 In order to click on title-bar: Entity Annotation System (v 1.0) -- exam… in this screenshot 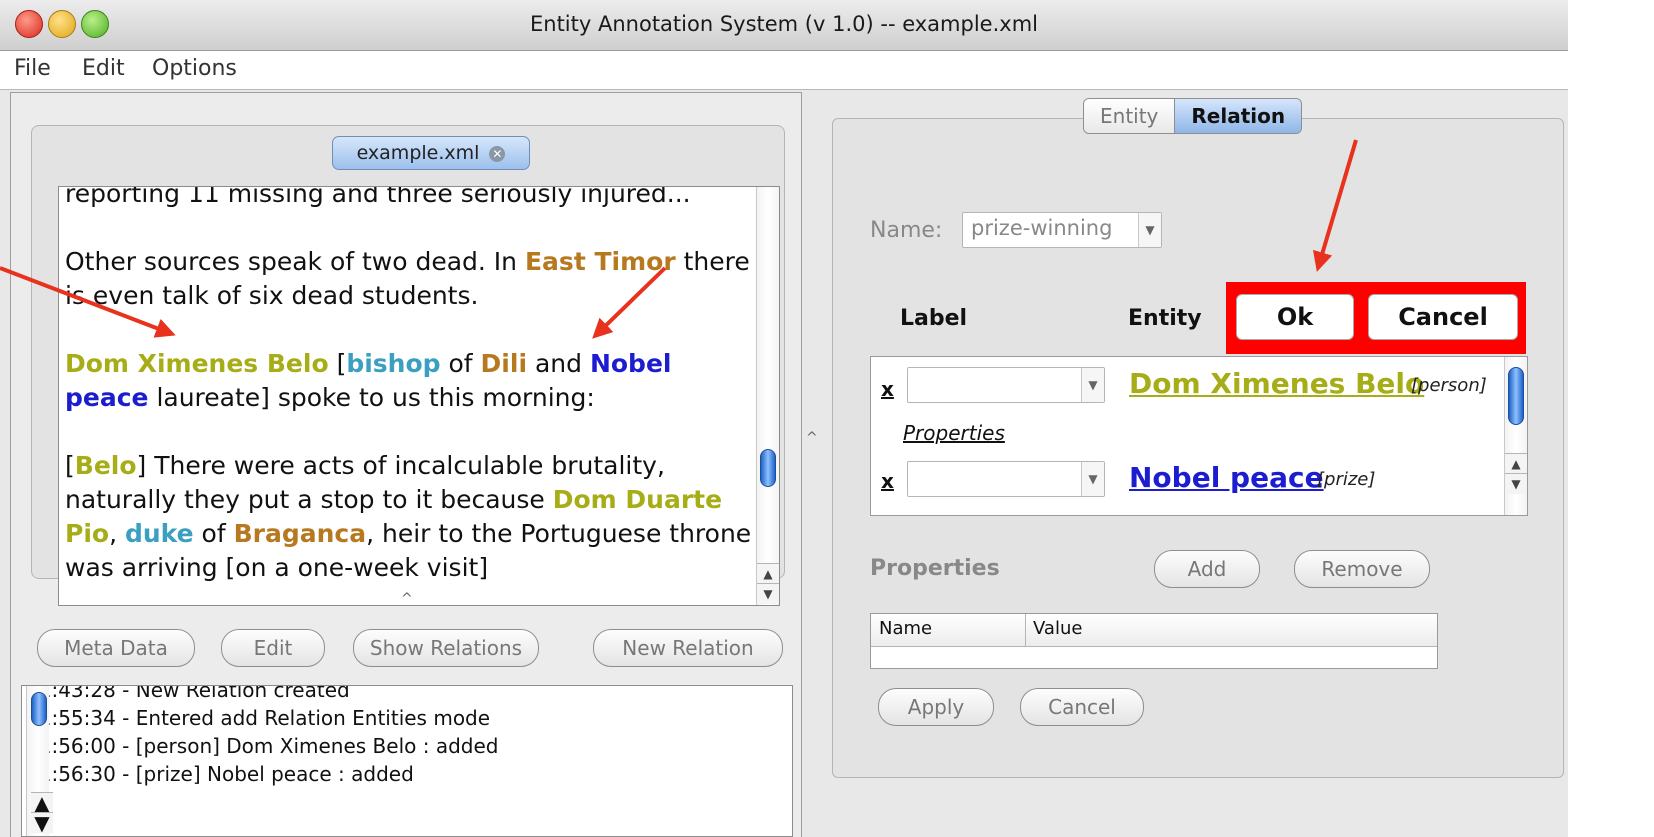, I will do `click(784, 25)`.